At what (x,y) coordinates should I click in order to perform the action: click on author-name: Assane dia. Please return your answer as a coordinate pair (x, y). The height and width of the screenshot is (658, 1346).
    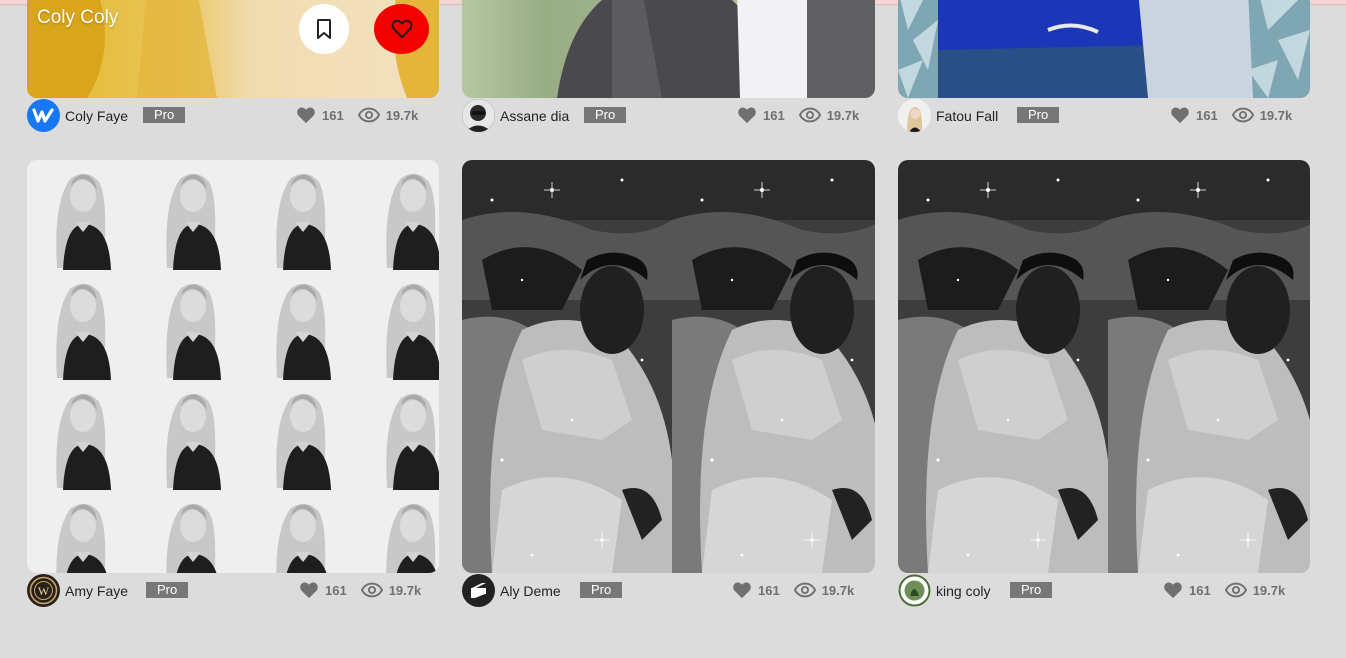
    Looking at the image, I should click on (534, 116).